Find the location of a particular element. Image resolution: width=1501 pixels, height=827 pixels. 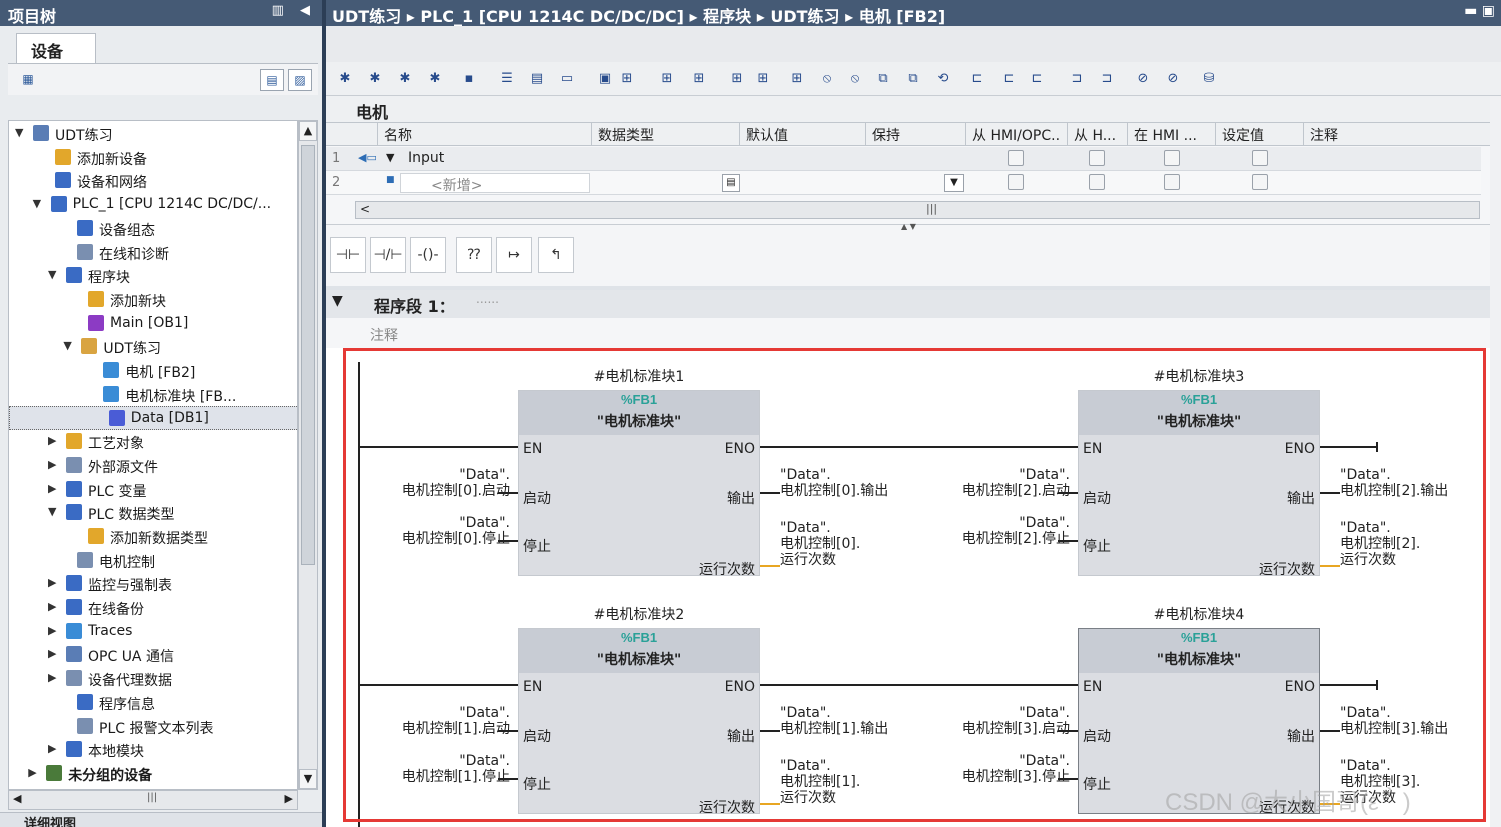

tree-item: 设备和网络 is located at coordinates (153, 181).